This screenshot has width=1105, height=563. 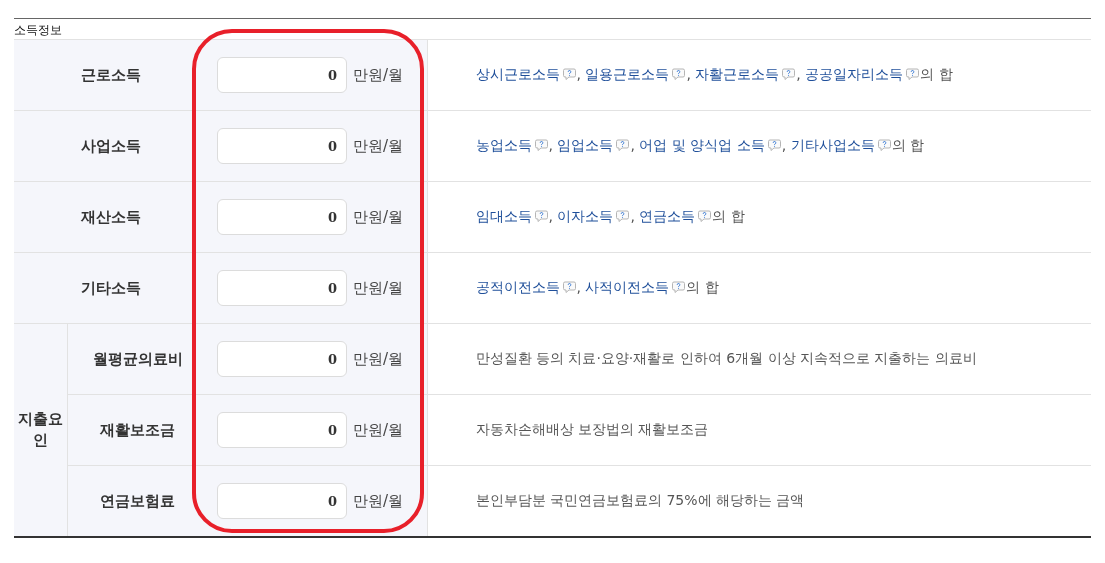 I want to click on description-text: 농업소득 , 임업소득 , 어업 및 양식업 소득 , 기타사업소득 의 합, so click(x=700, y=145).